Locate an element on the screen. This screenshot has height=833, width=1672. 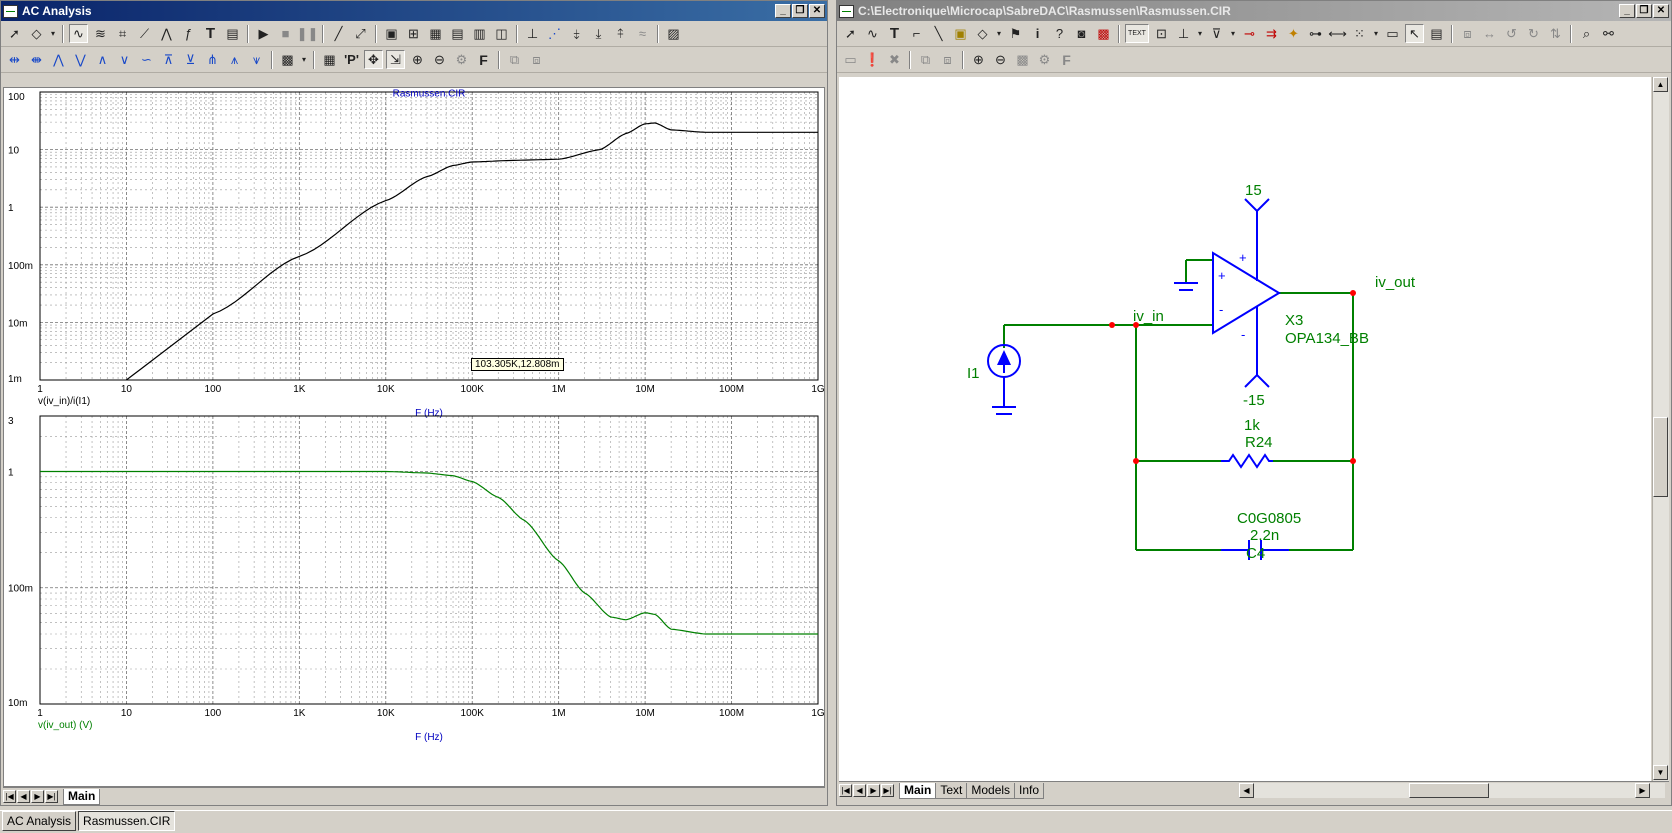
wire-ortho-icon: ⌐ is located at coordinates (916, 33).